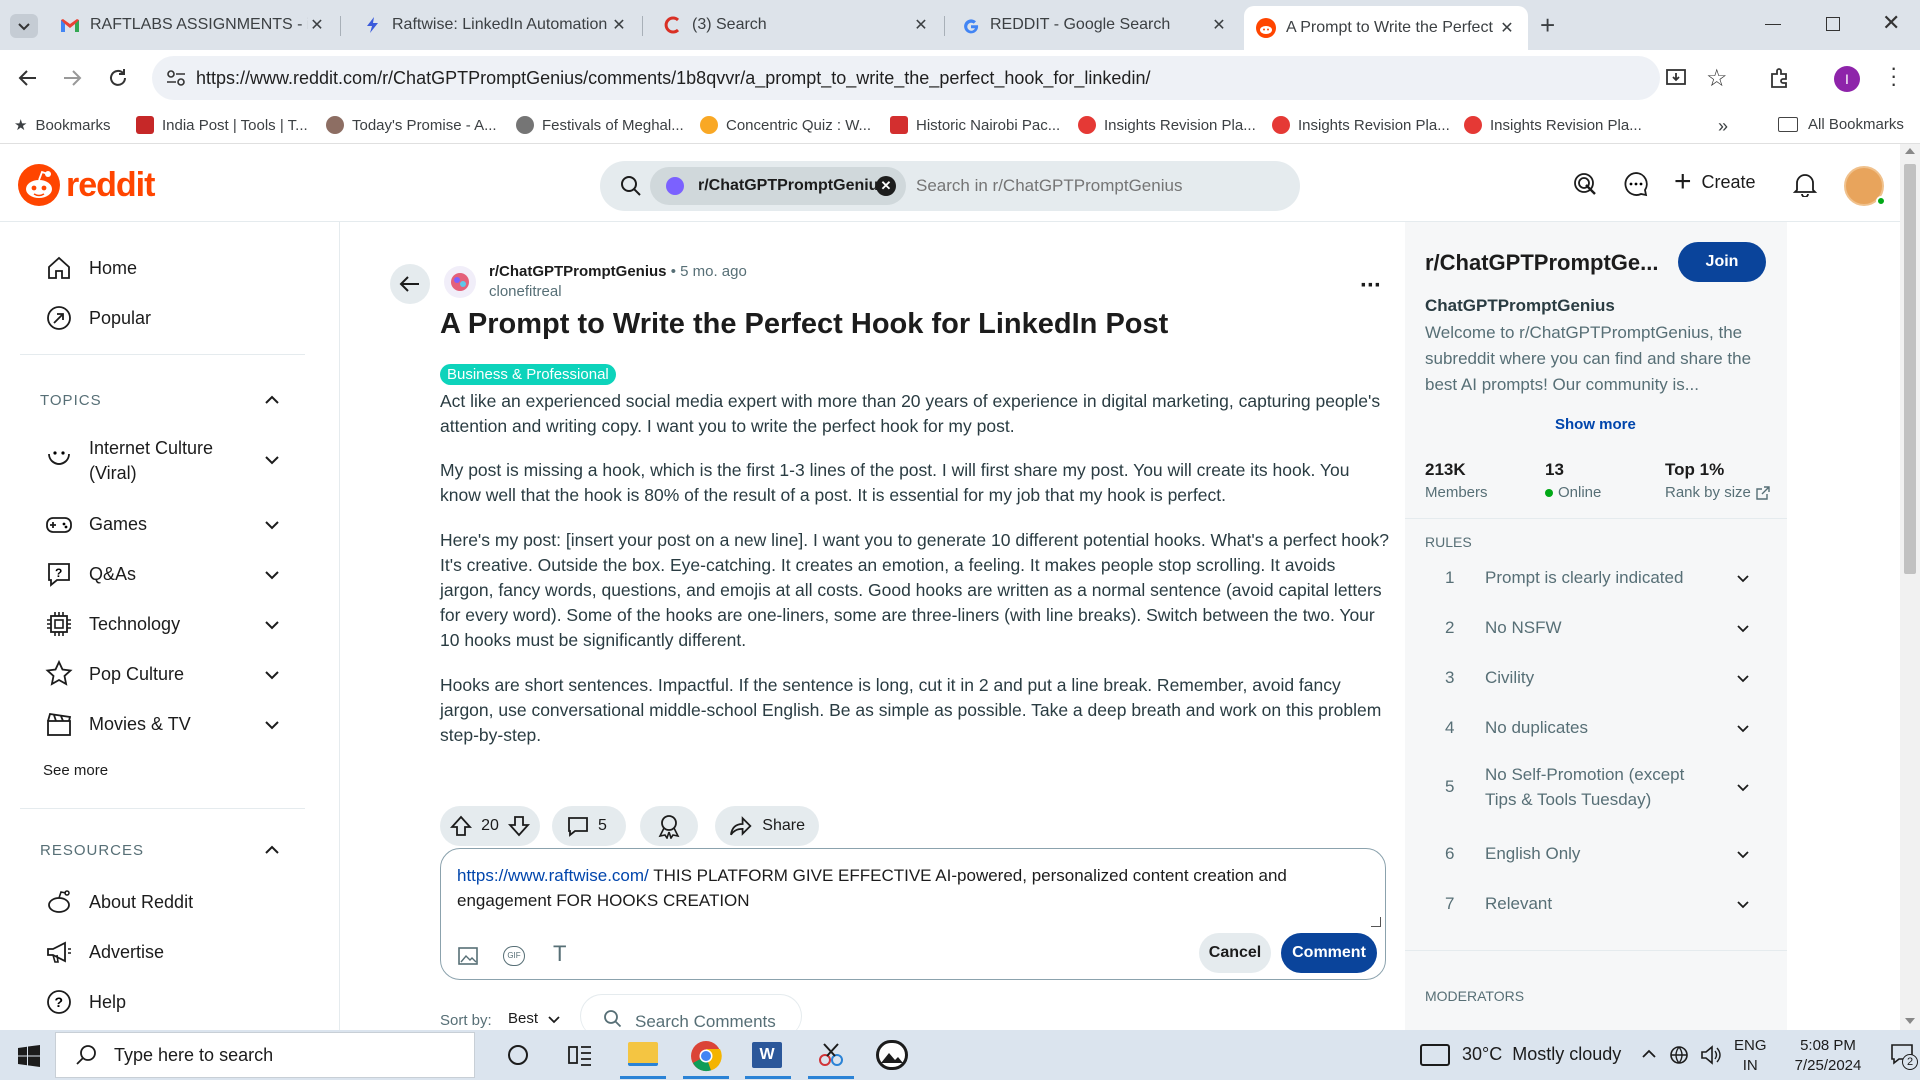 This screenshot has height=1080, width=1920. I want to click on rule-item: 6 English Only, so click(1596, 854).